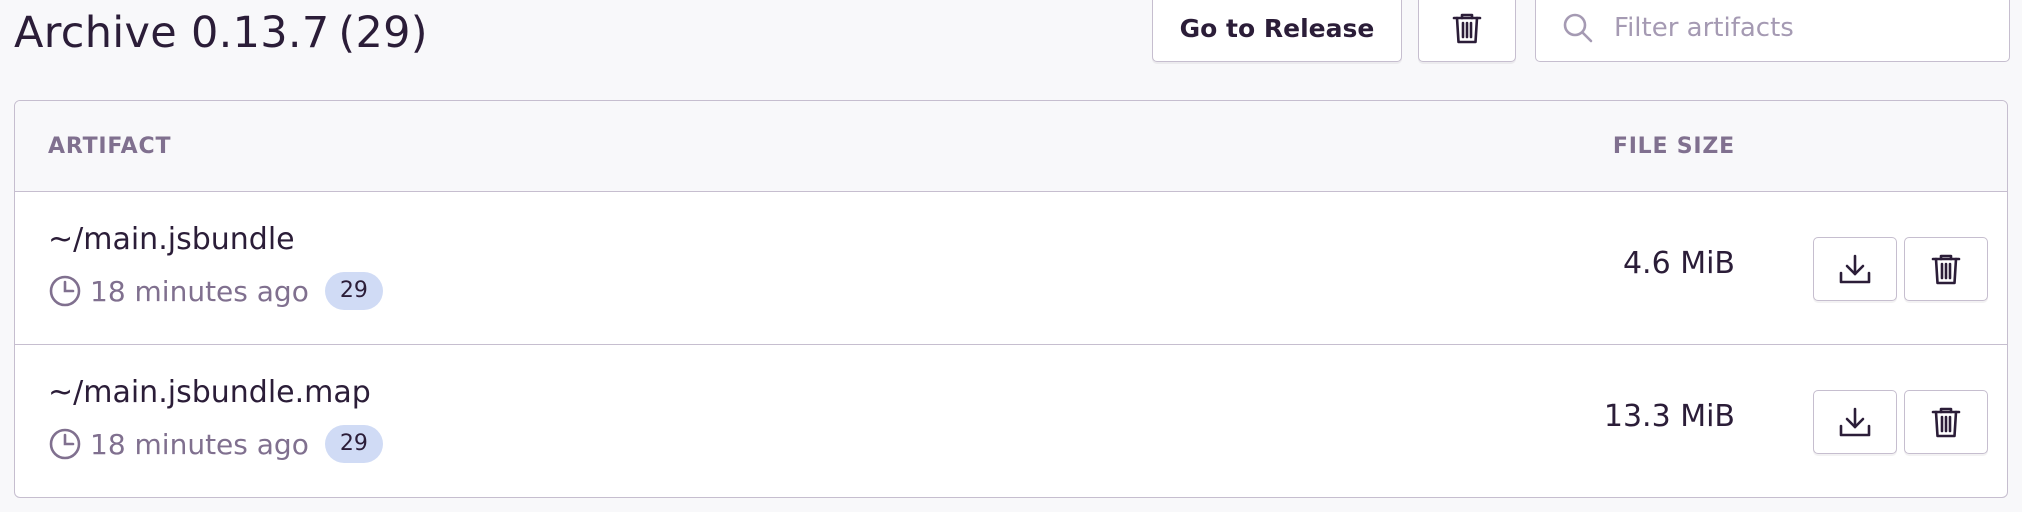 This screenshot has height=512, width=2022. I want to click on artifact-file-size: 4.6 MiB, so click(1678, 263).